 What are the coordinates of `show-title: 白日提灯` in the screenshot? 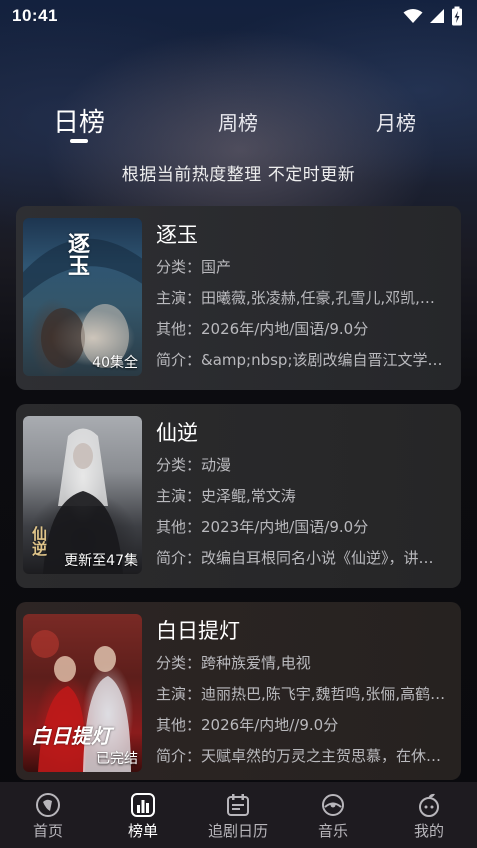 It's located at (198, 631).